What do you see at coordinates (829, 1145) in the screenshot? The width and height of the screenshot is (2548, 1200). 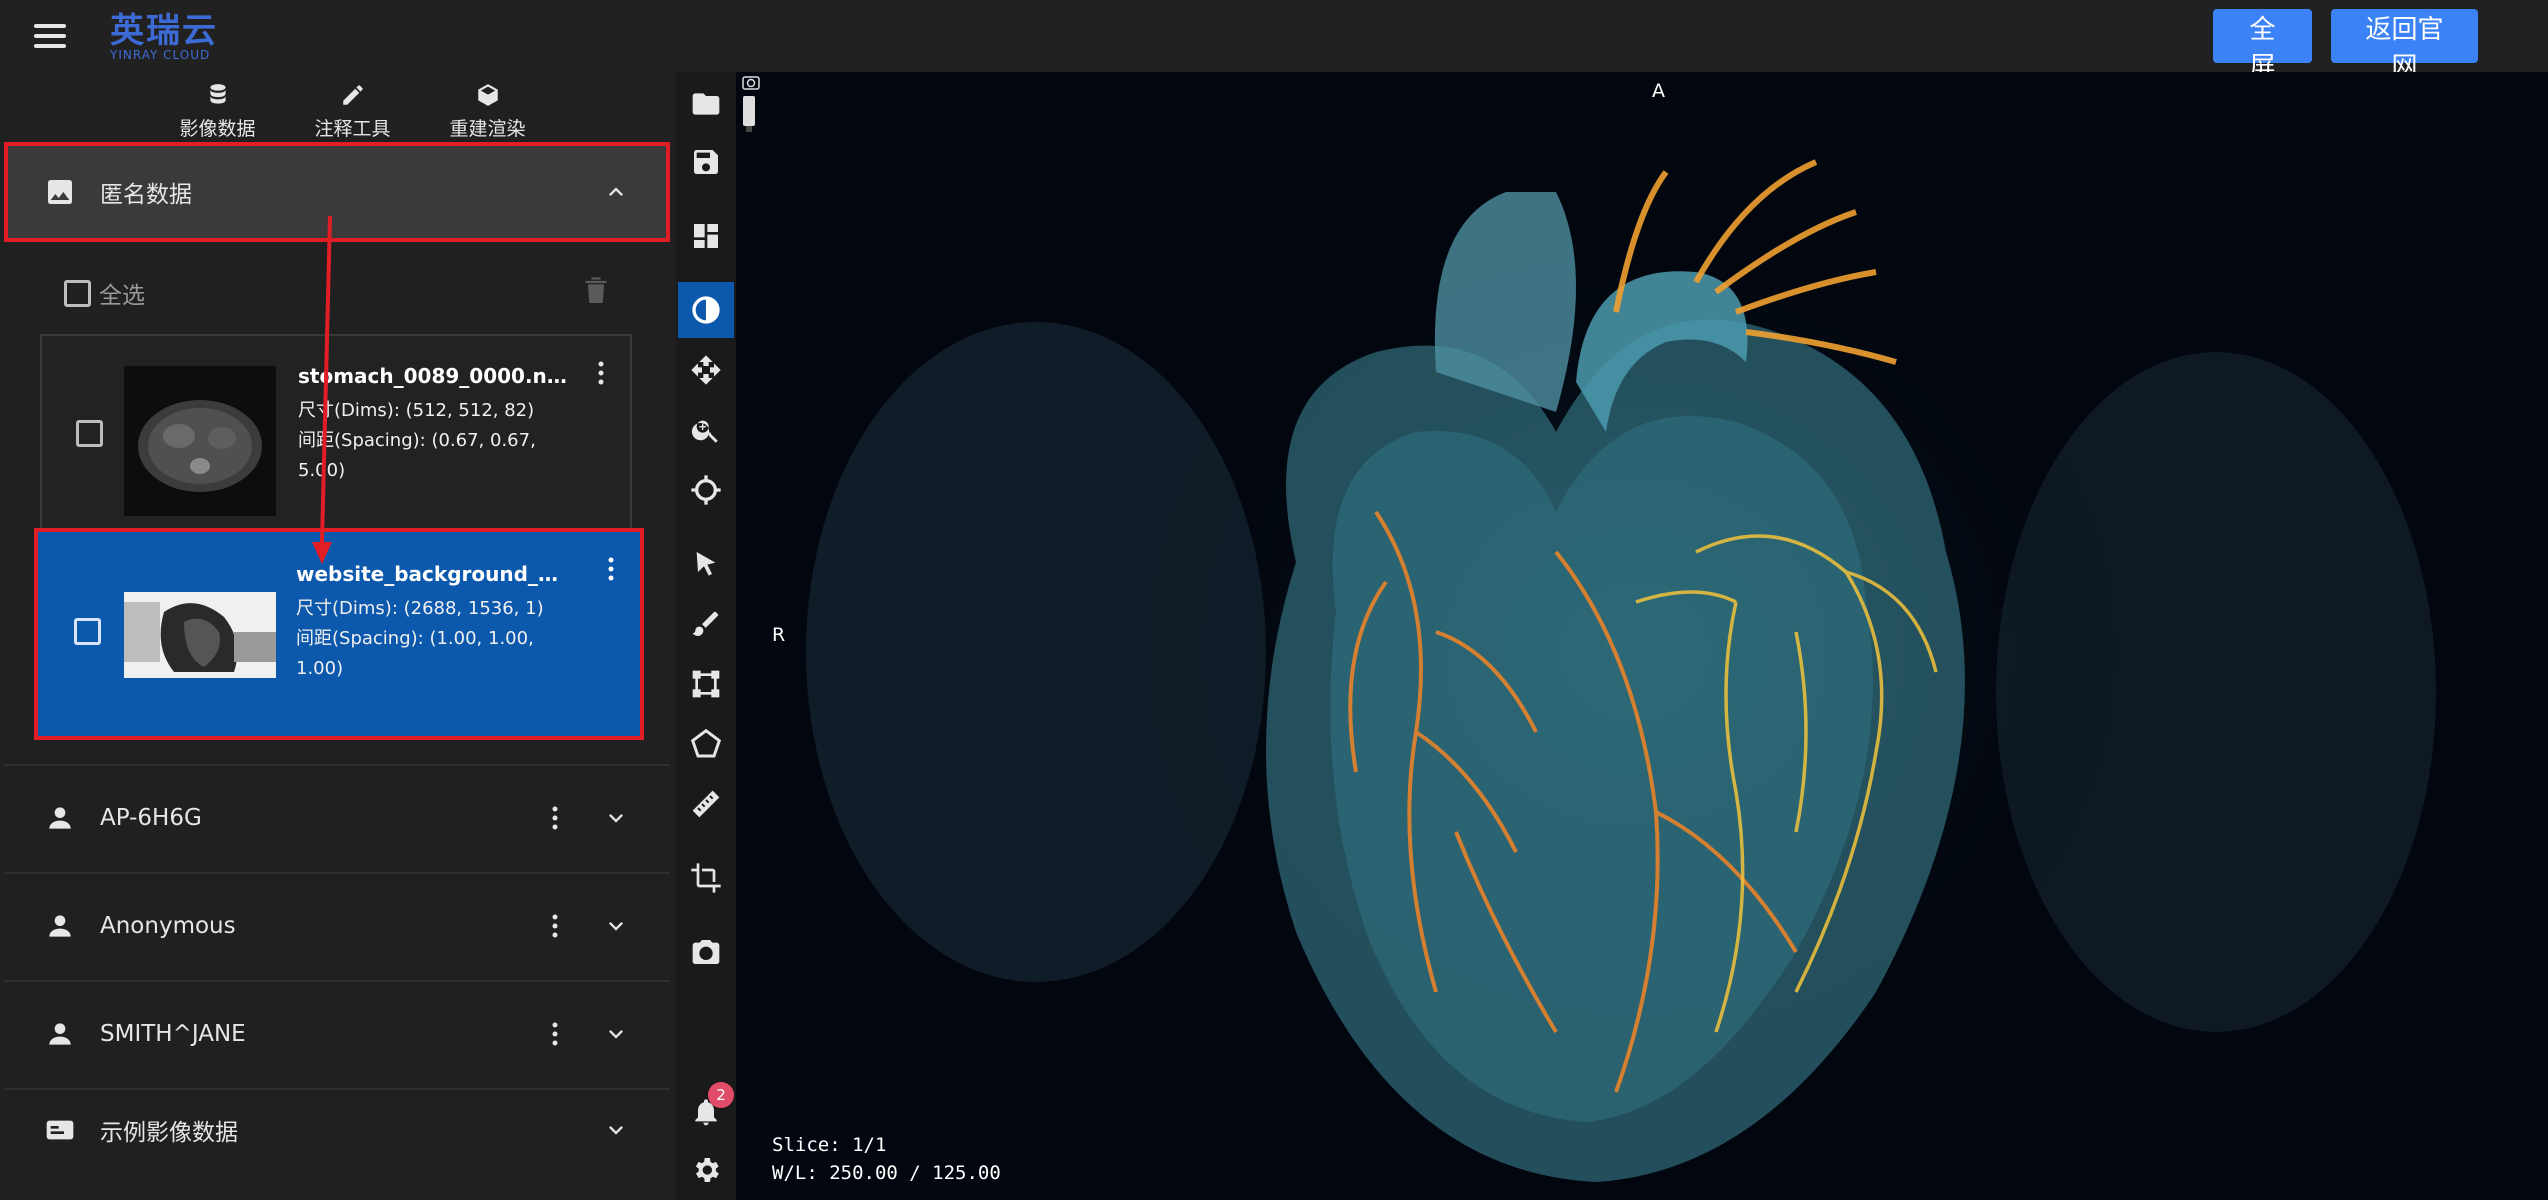 I see `slice-info: Slice: 1/1` at bounding box center [829, 1145].